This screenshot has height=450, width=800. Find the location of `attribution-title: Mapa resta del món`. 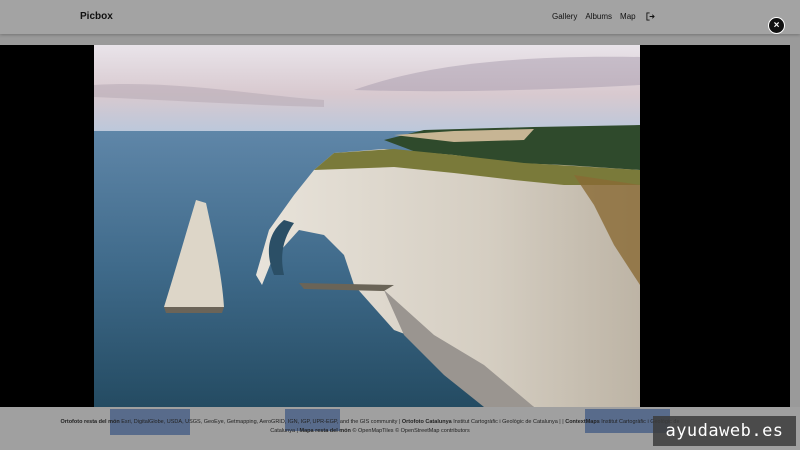

attribution-title: Mapa resta del món is located at coordinates (325, 431).